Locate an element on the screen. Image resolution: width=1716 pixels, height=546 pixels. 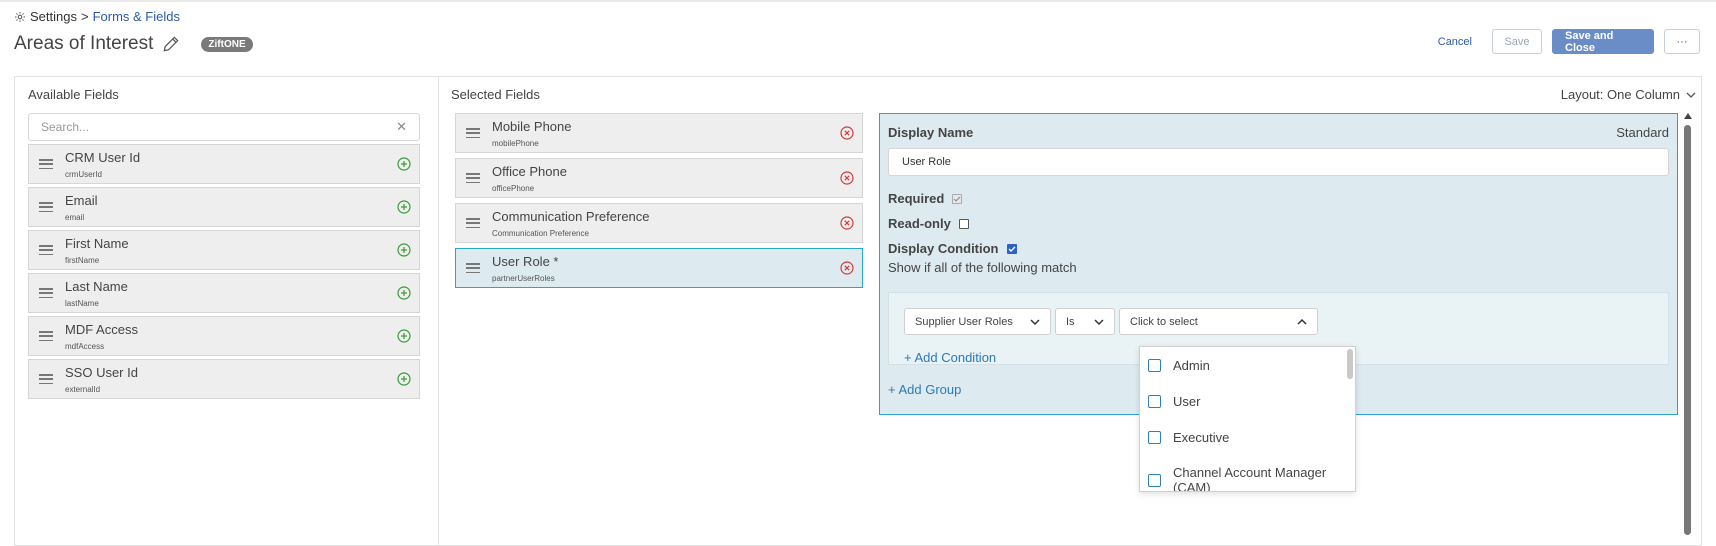
available-field-item: First Name firstName is located at coordinates (224, 250).